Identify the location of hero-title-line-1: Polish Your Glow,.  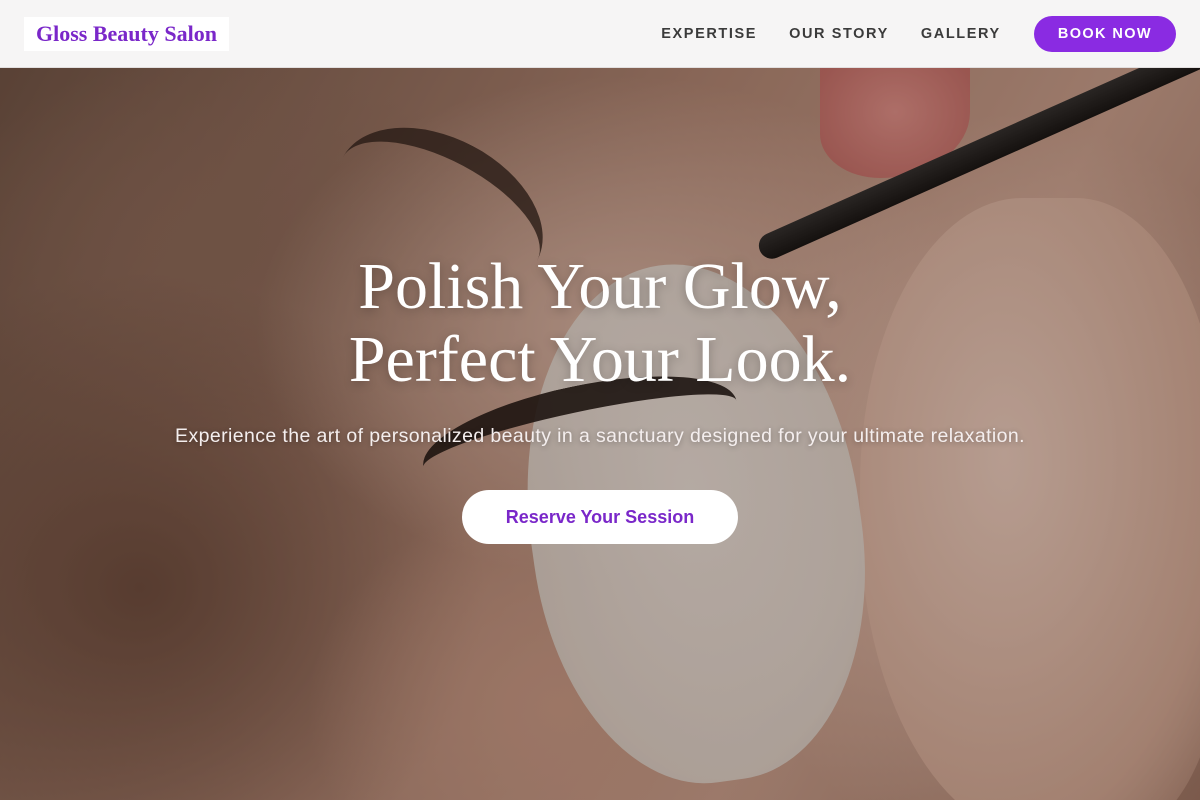
(600, 286).